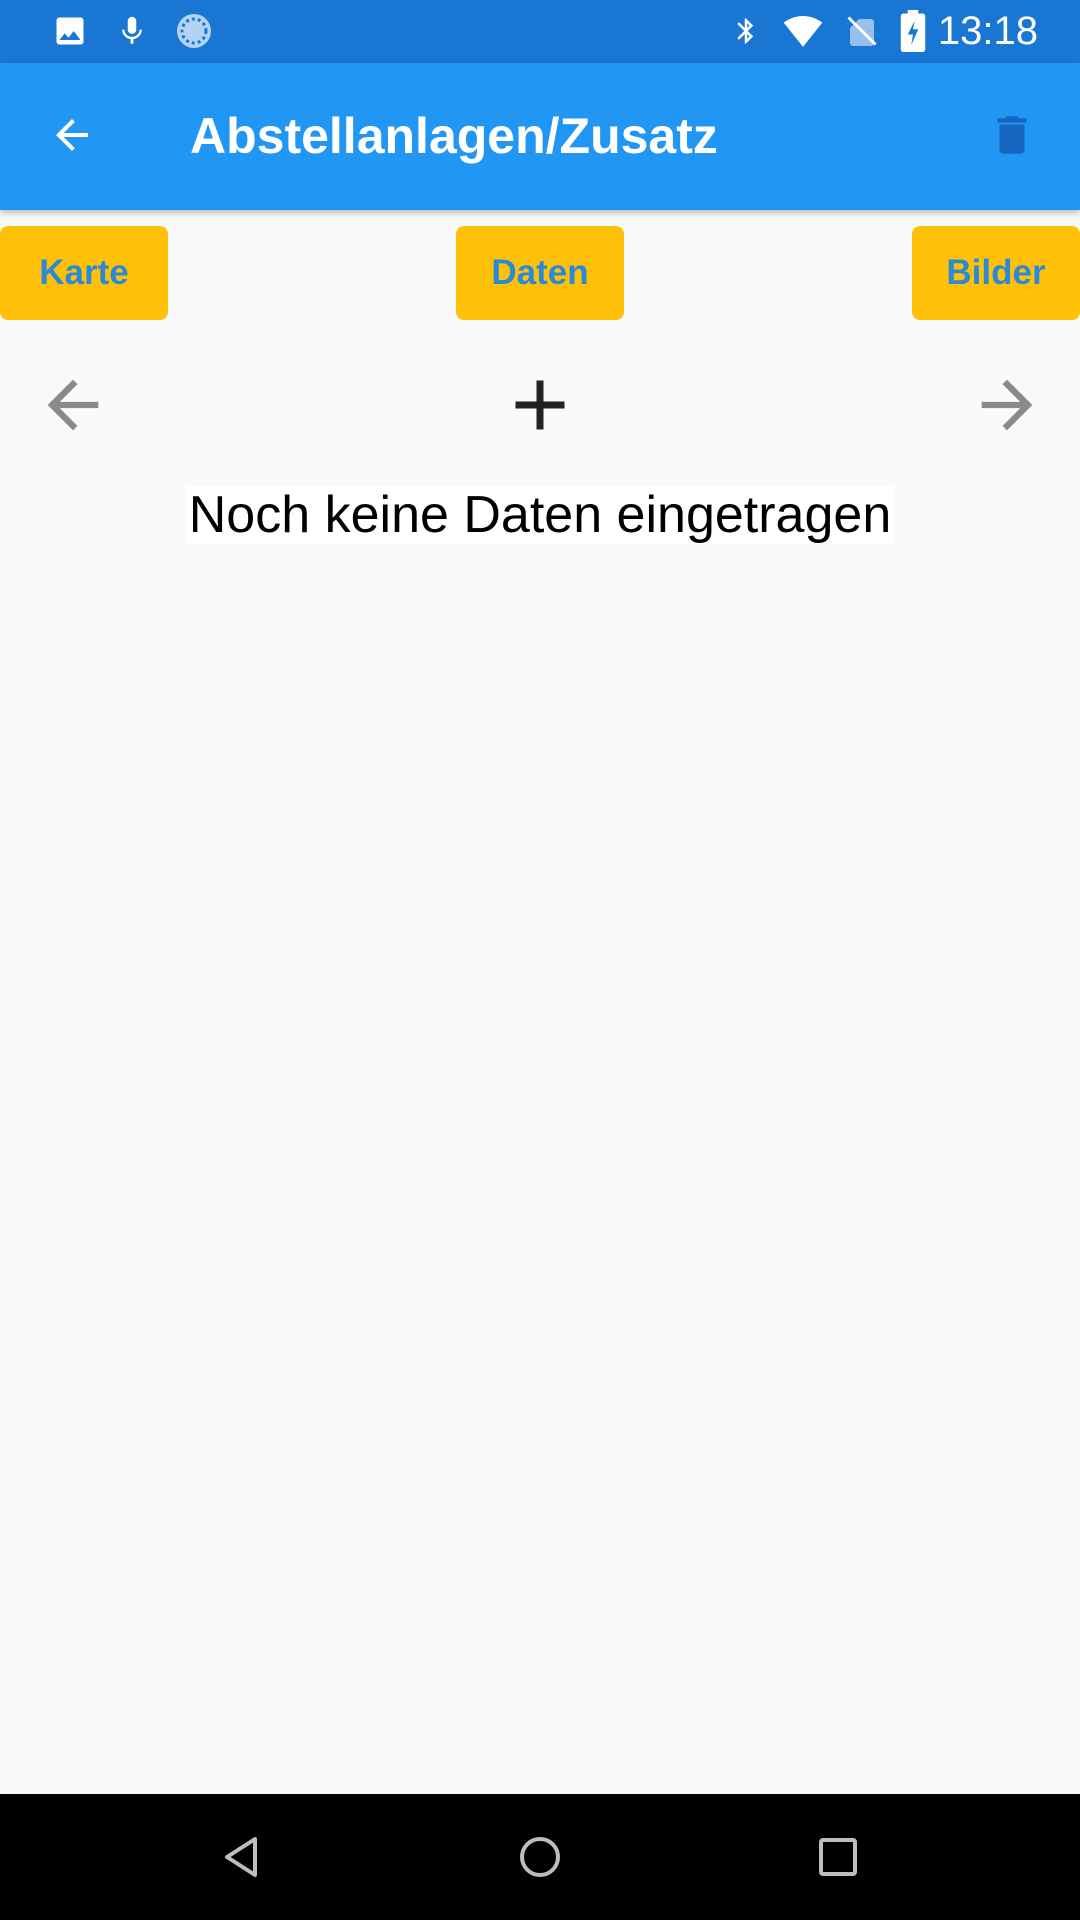 Image resolution: width=1080 pixels, height=1920 pixels. I want to click on empty-state-text: Noch keine Daten eingetragen, so click(540, 515).